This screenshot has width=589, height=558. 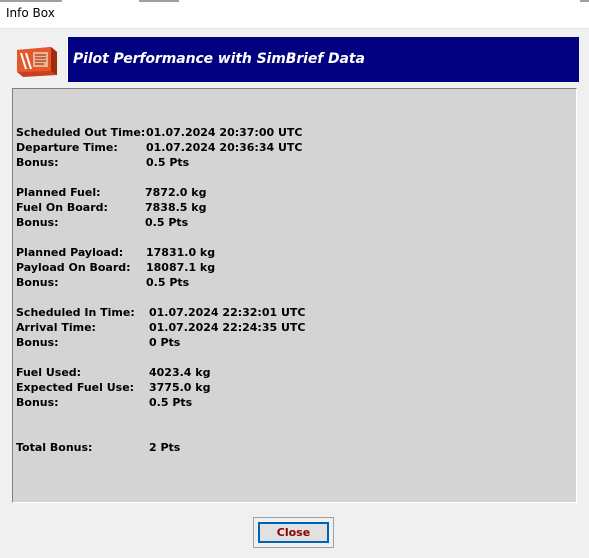 What do you see at coordinates (283, 373) in the screenshot?
I see `info-row: Fuel Used: 4023.4 kg` at bounding box center [283, 373].